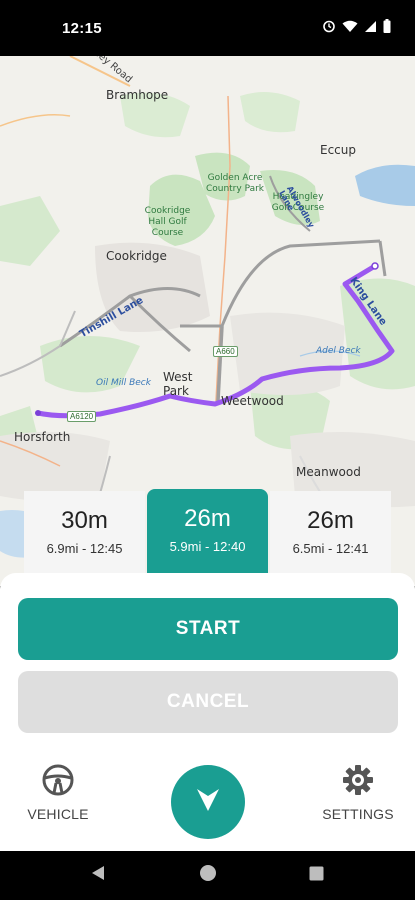 The width and height of the screenshot is (415, 900). Describe the element at coordinates (225, 351) in the screenshot. I see `road-badge-a660: A660` at that location.